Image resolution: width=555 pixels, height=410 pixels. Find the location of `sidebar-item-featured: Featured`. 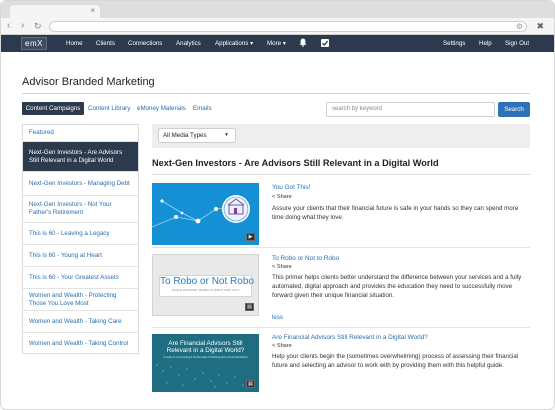

sidebar-item-featured: Featured is located at coordinates (80, 133).